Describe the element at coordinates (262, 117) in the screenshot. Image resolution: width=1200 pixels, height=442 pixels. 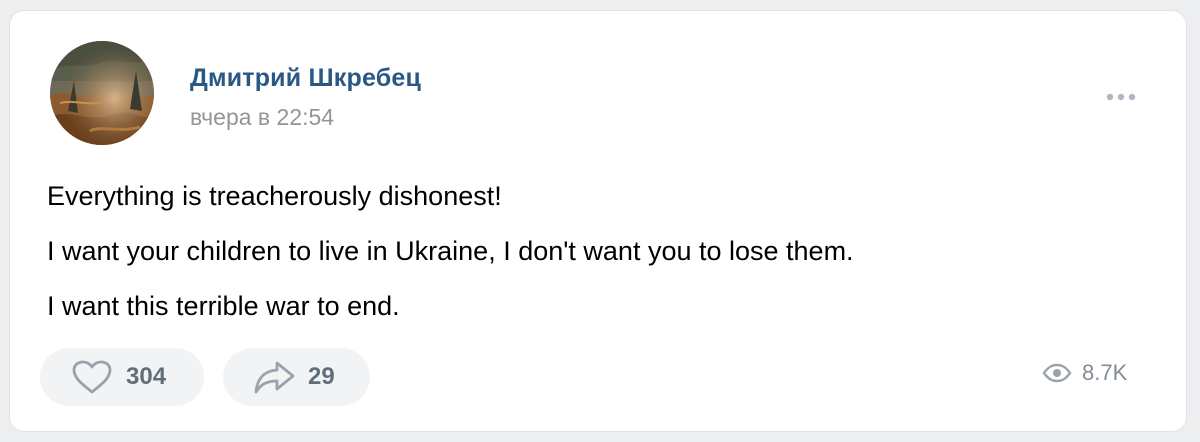
I see `post-timestamp: вчера в 22:54` at that location.